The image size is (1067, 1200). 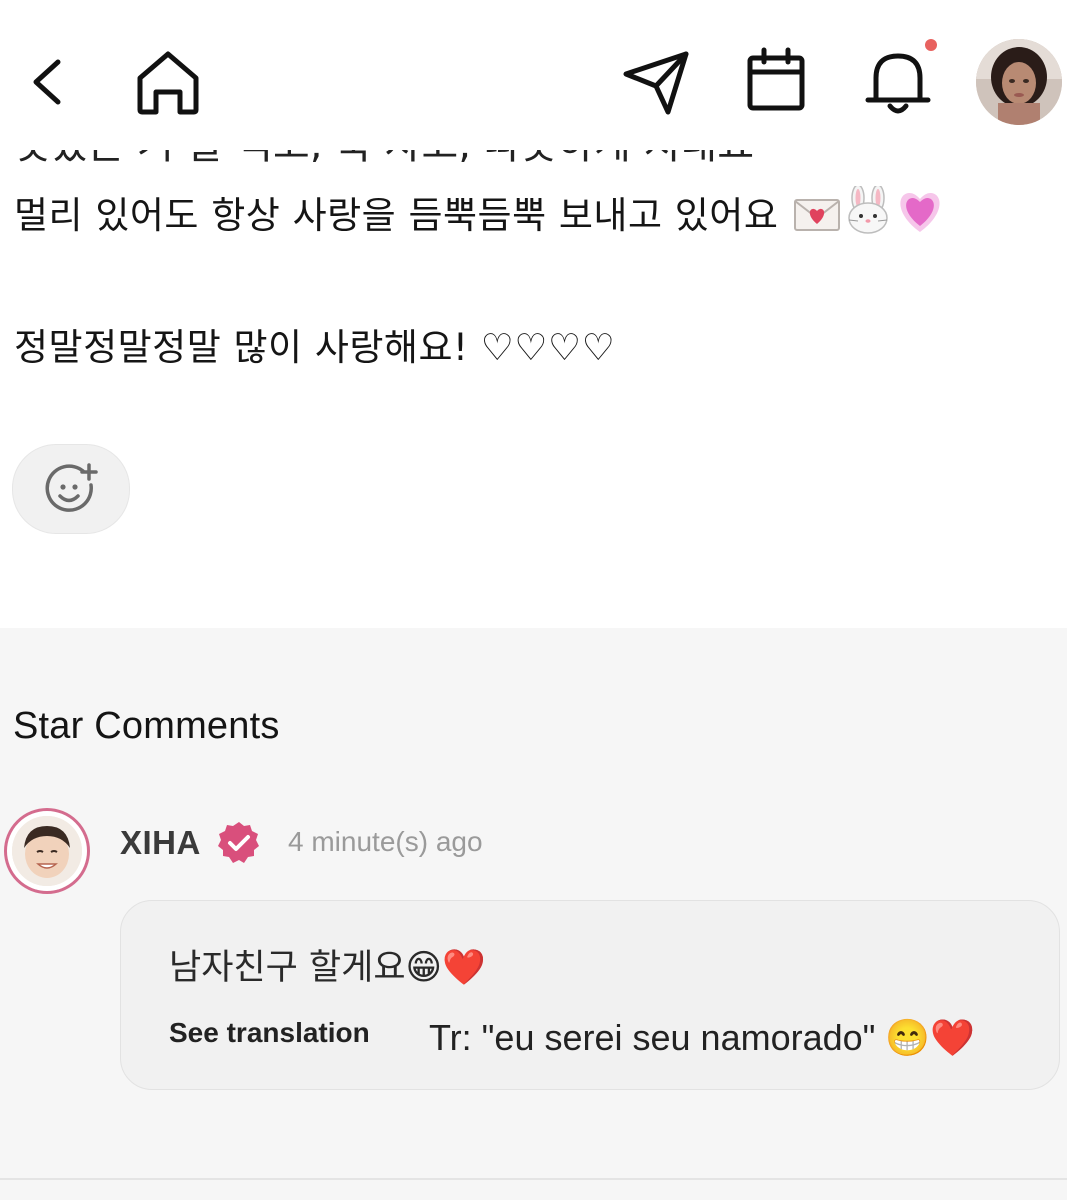 What do you see at coordinates (657, 82) in the screenshot?
I see `send-icon` at bounding box center [657, 82].